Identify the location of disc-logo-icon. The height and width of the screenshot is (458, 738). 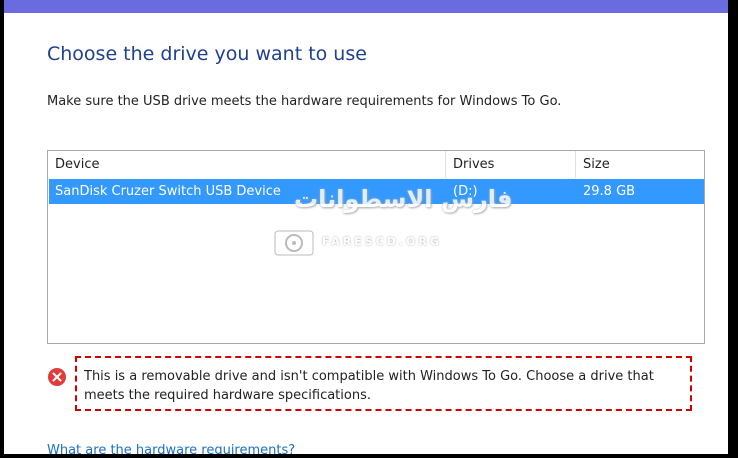
(294, 243).